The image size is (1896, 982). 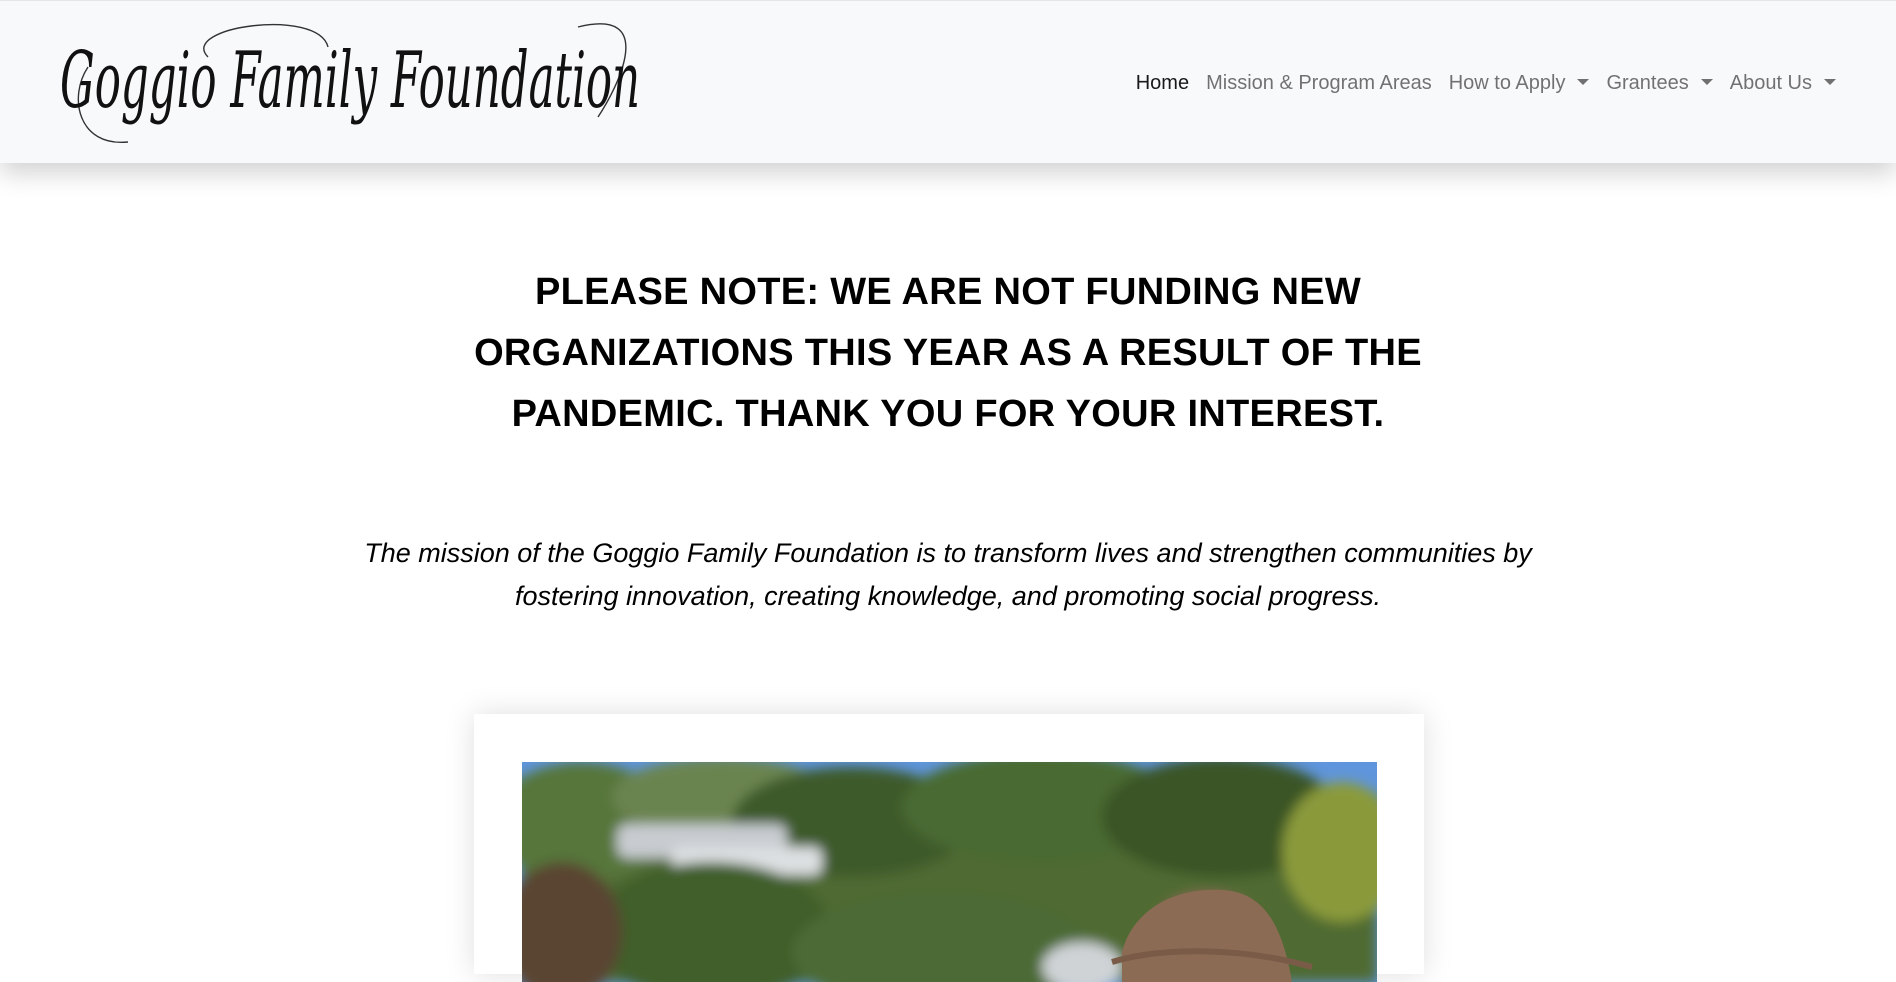 I want to click on nav-mission-label: Mission & Program Areas, so click(x=1319, y=83).